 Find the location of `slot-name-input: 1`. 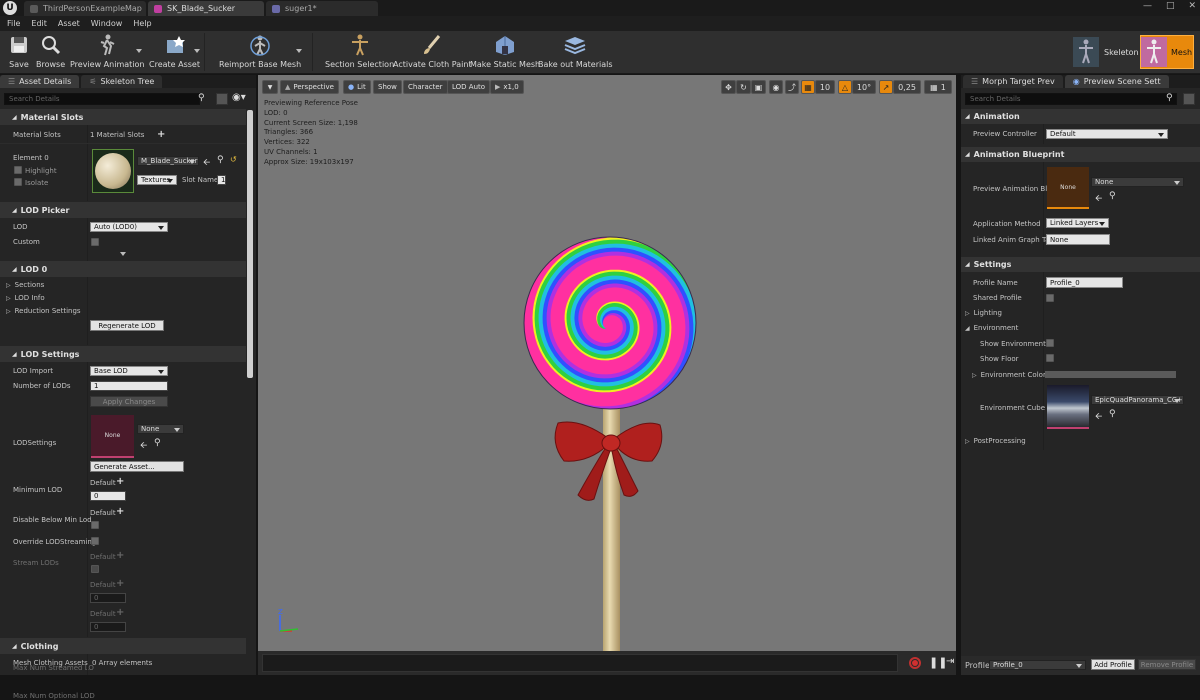

slot-name-input: 1 is located at coordinates (221, 180).